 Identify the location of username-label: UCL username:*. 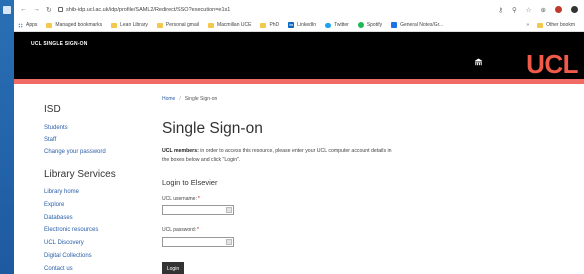
(181, 199).